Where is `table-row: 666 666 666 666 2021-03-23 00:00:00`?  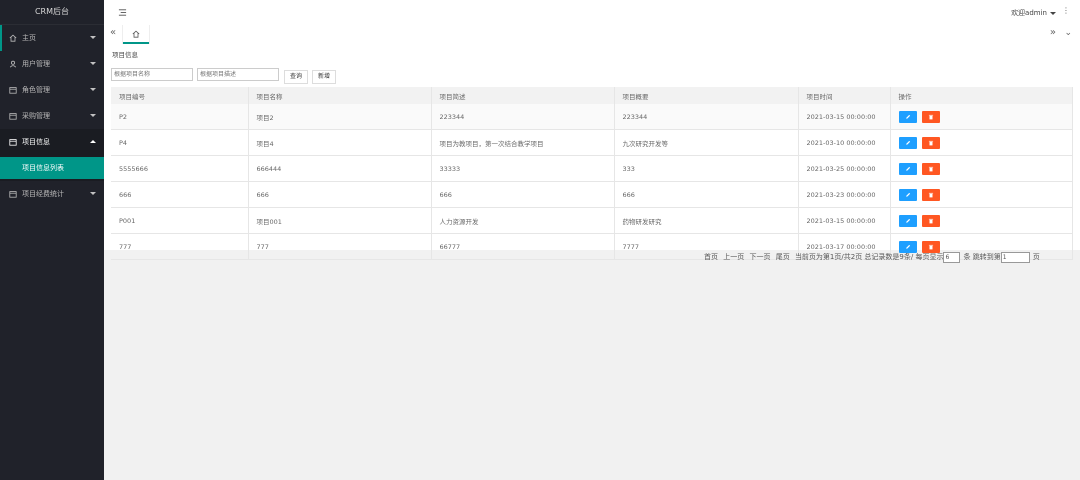
table-row: 666 666 666 666 2021-03-23 00:00:00 is located at coordinates (592, 194).